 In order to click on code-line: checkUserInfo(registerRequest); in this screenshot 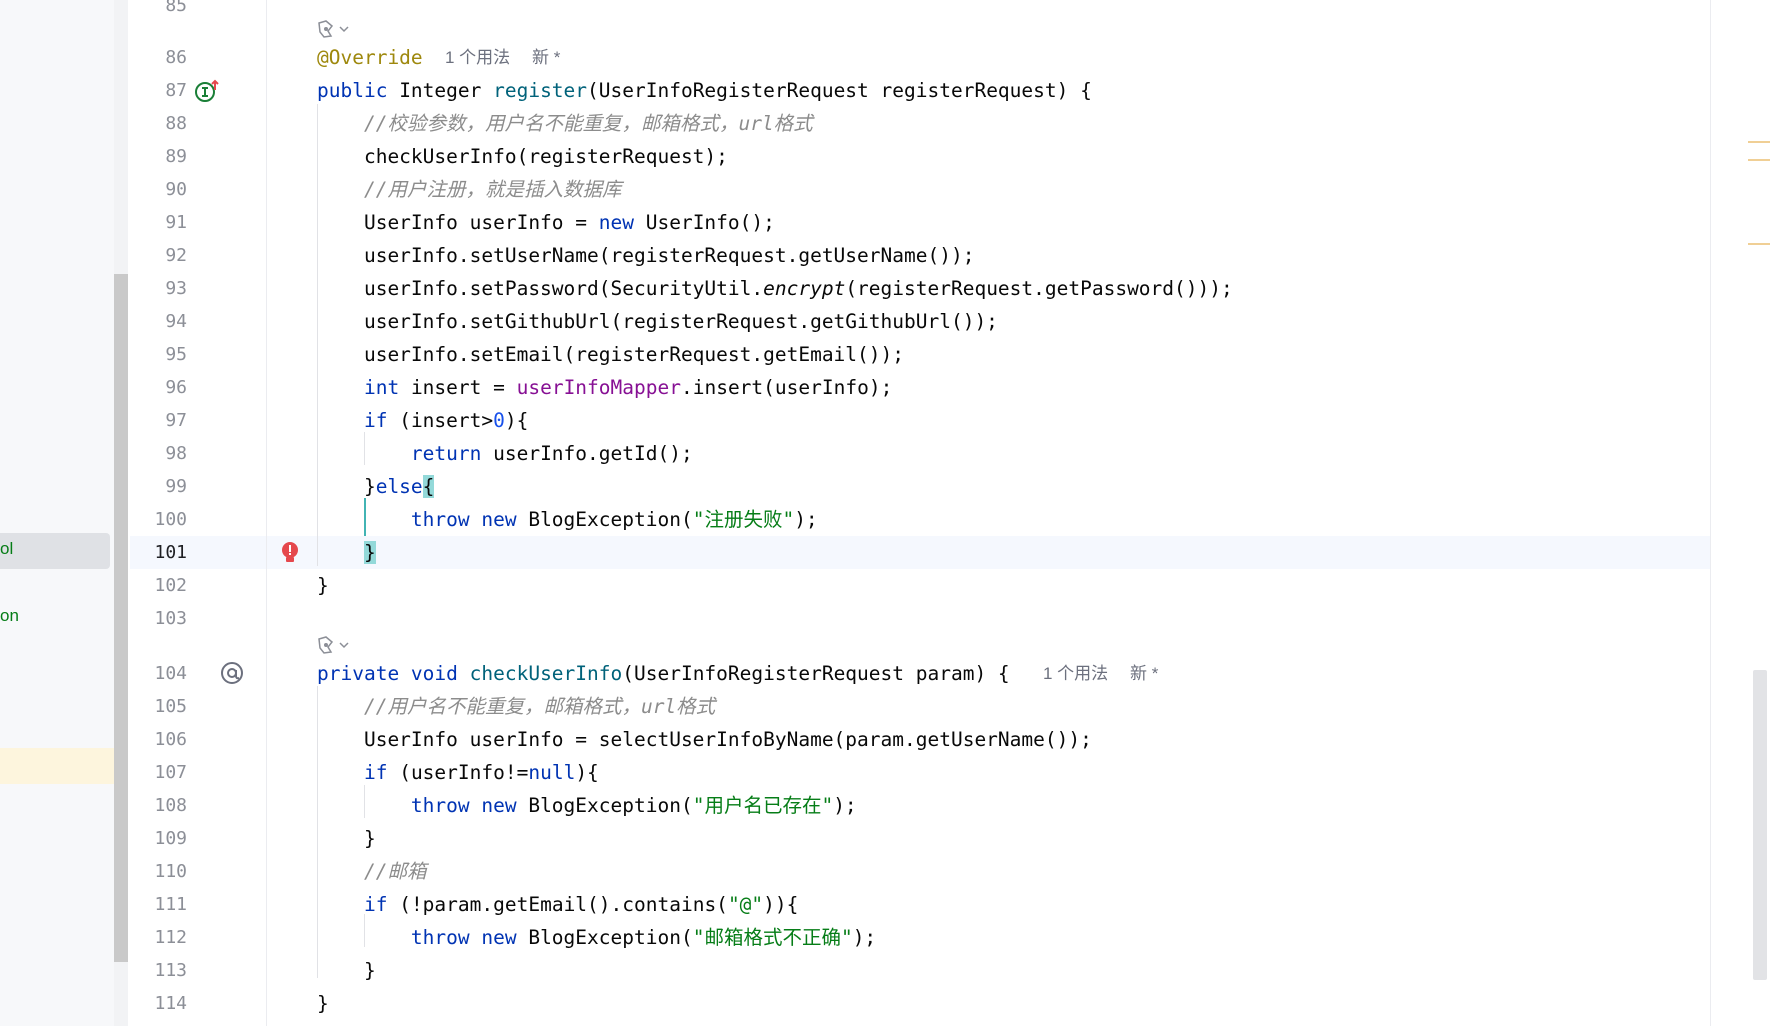, I will do `click(522, 156)`.